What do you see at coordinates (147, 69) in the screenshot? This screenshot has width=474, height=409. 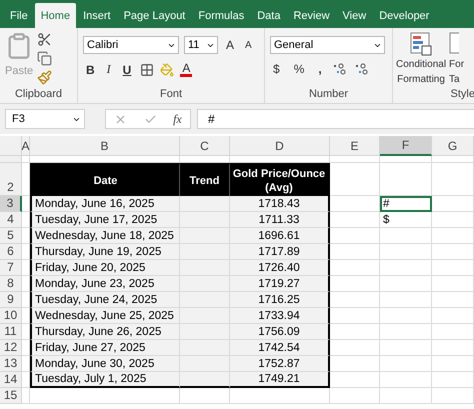 I see `borders-icon` at bounding box center [147, 69].